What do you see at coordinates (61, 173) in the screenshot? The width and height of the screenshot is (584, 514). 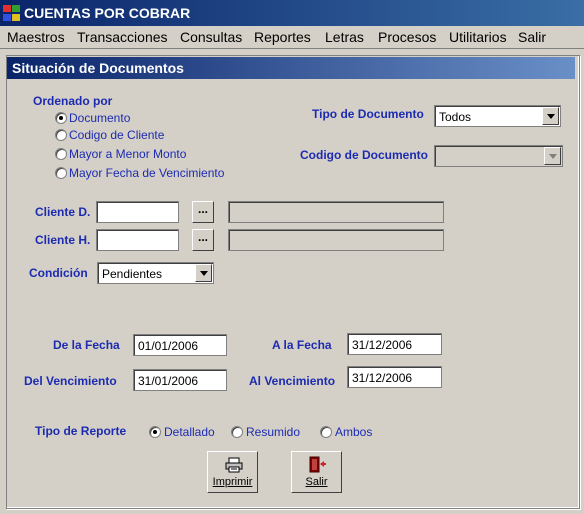 I see `radio-orden-vencimiento` at bounding box center [61, 173].